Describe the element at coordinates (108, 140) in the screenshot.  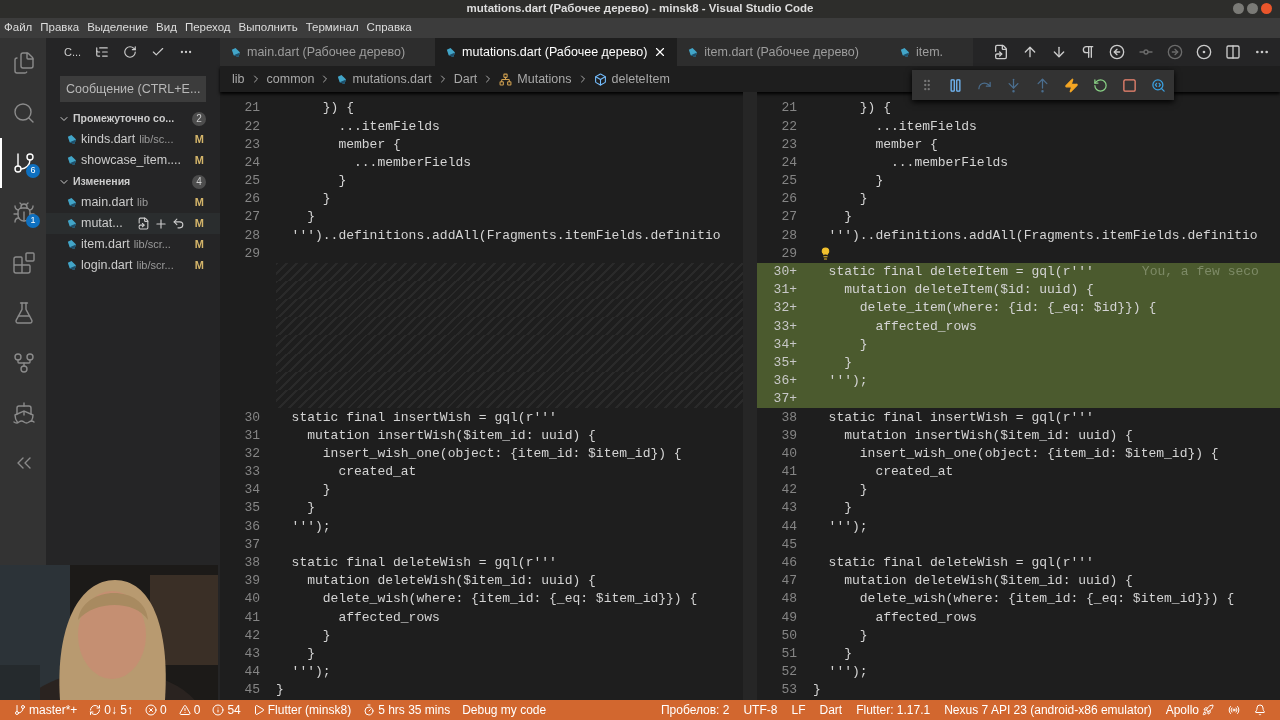
I see `file-name: kinds.dart` at that location.